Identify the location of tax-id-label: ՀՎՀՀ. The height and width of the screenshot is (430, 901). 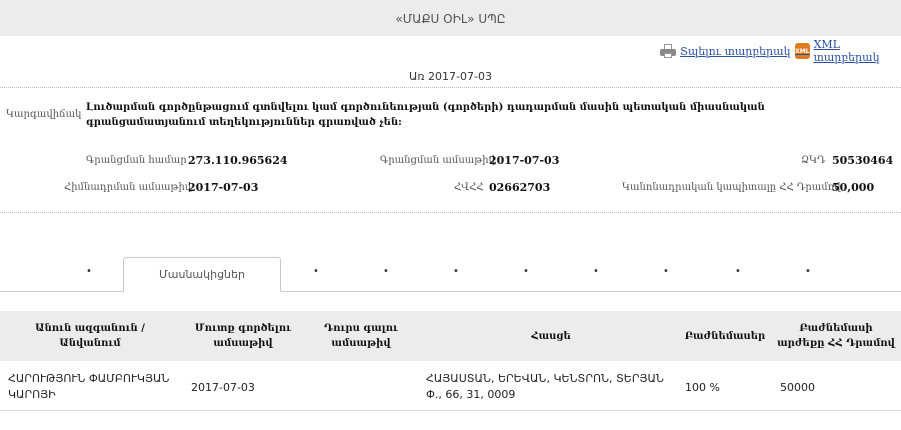
(469, 187).